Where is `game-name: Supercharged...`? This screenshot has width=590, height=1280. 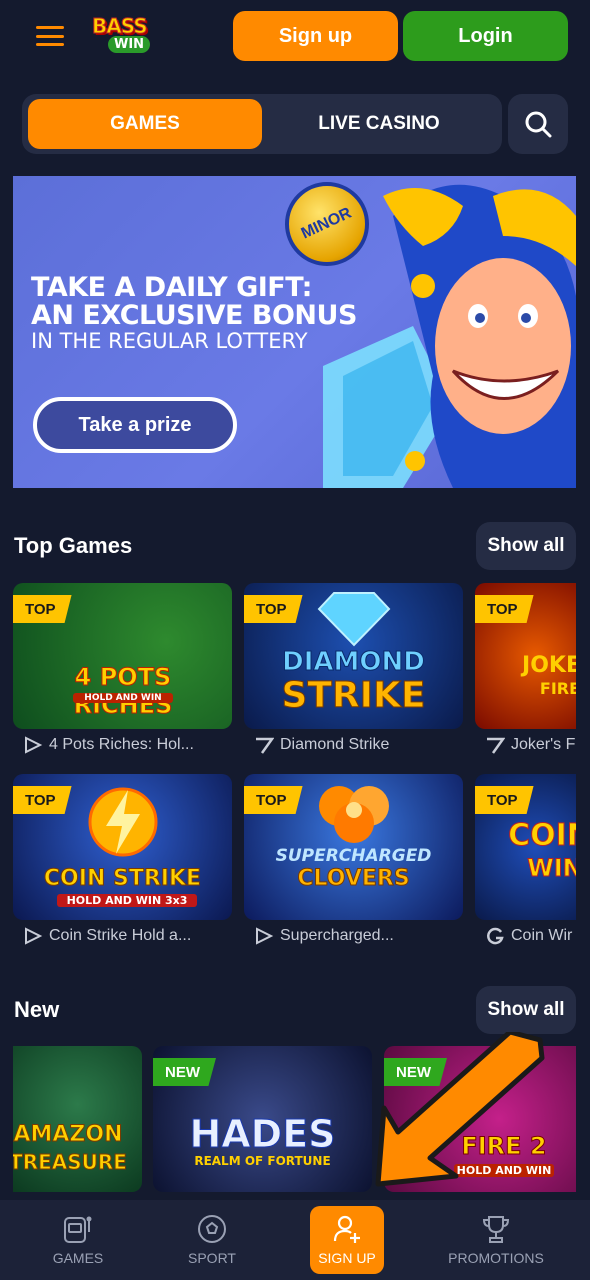
game-name: Supercharged... is located at coordinates (337, 935).